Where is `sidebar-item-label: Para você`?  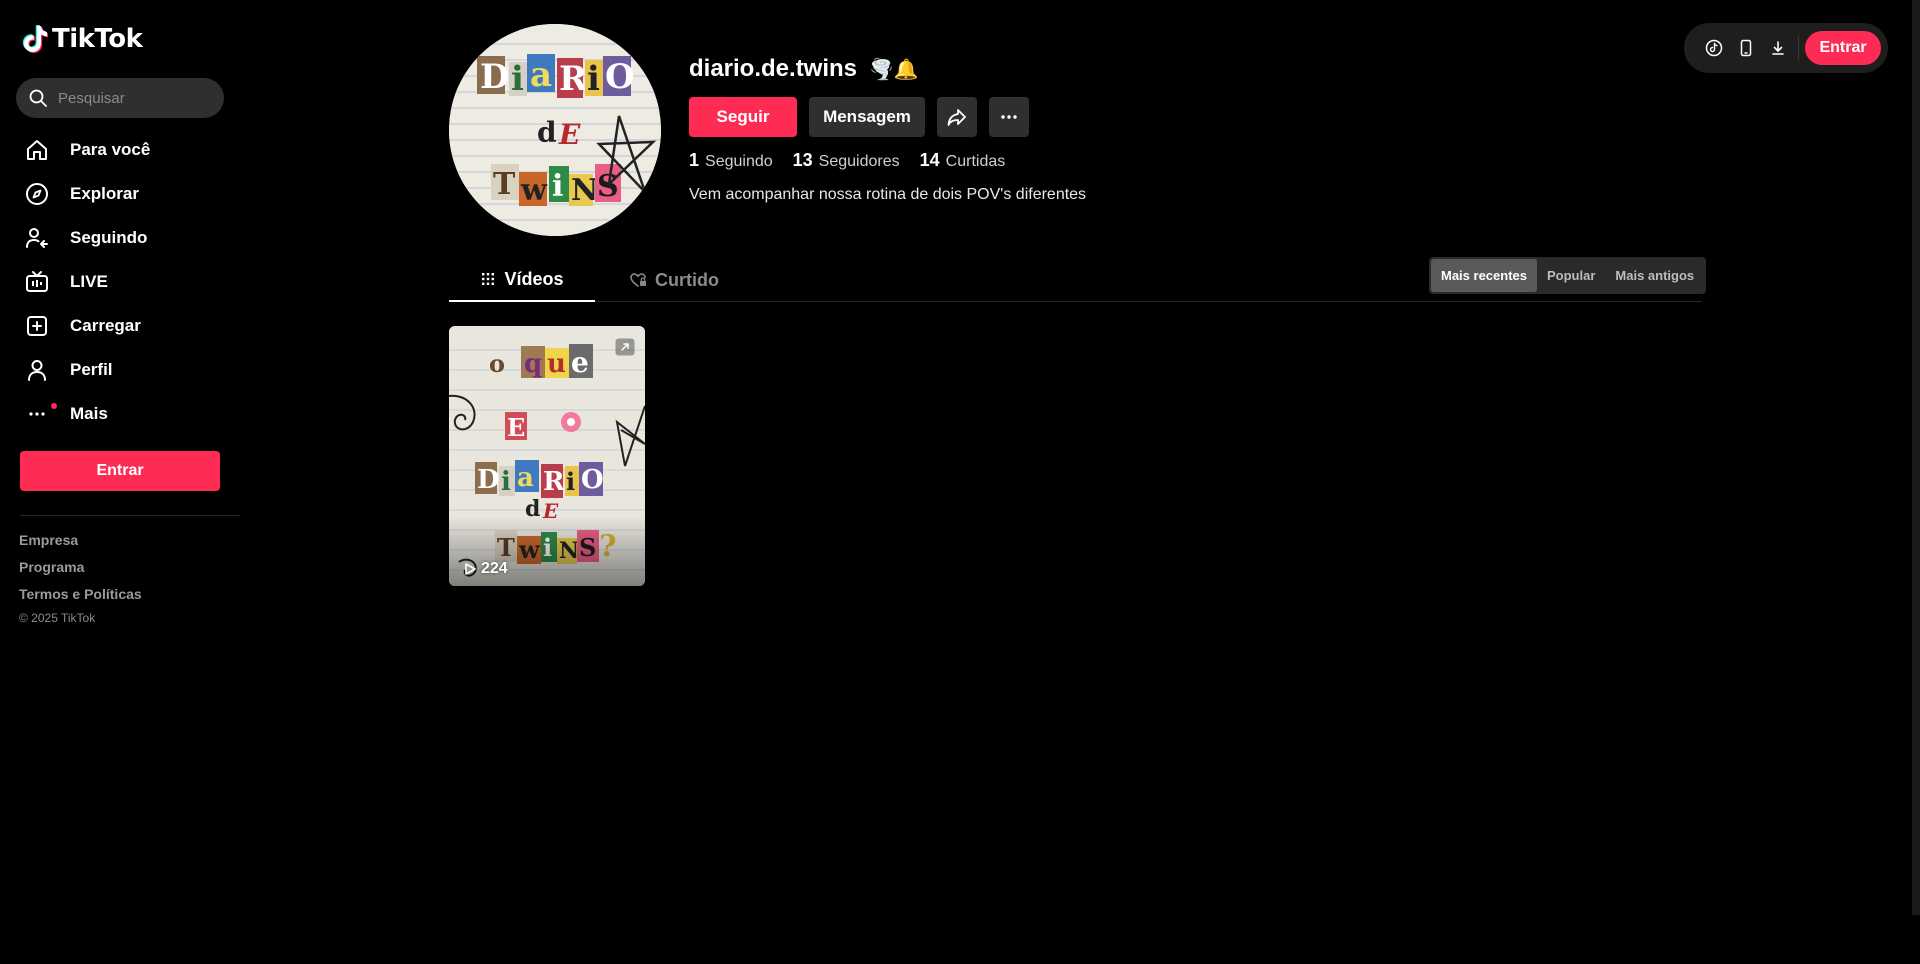 sidebar-item-label: Para você is located at coordinates (110, 149).